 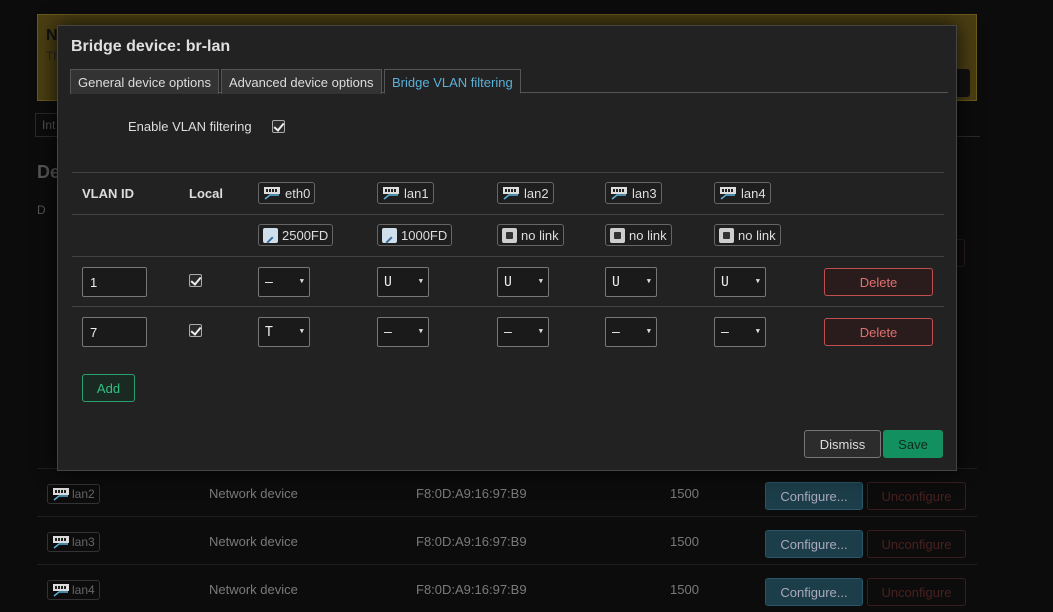 I want to click on port-status-lan3: no link, so click(x=638, y=235).